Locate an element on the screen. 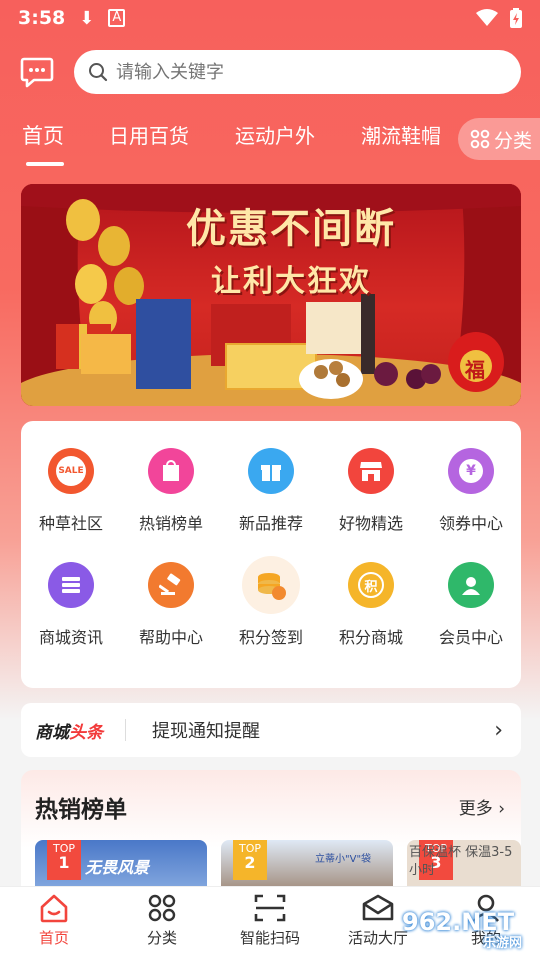 This screenshot has height=960, width=540. nav-home: 首页 is located at coordinates (54, 920).